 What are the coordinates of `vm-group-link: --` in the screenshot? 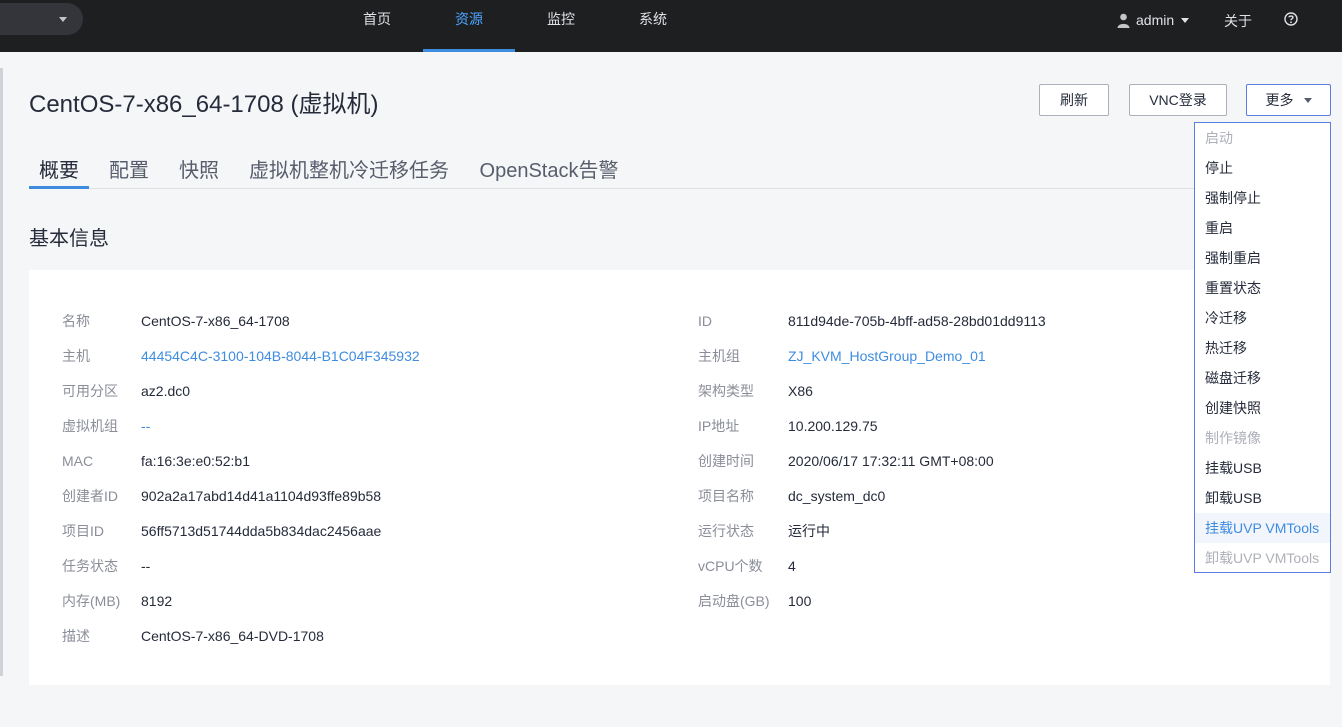 It's located at (145, 426).